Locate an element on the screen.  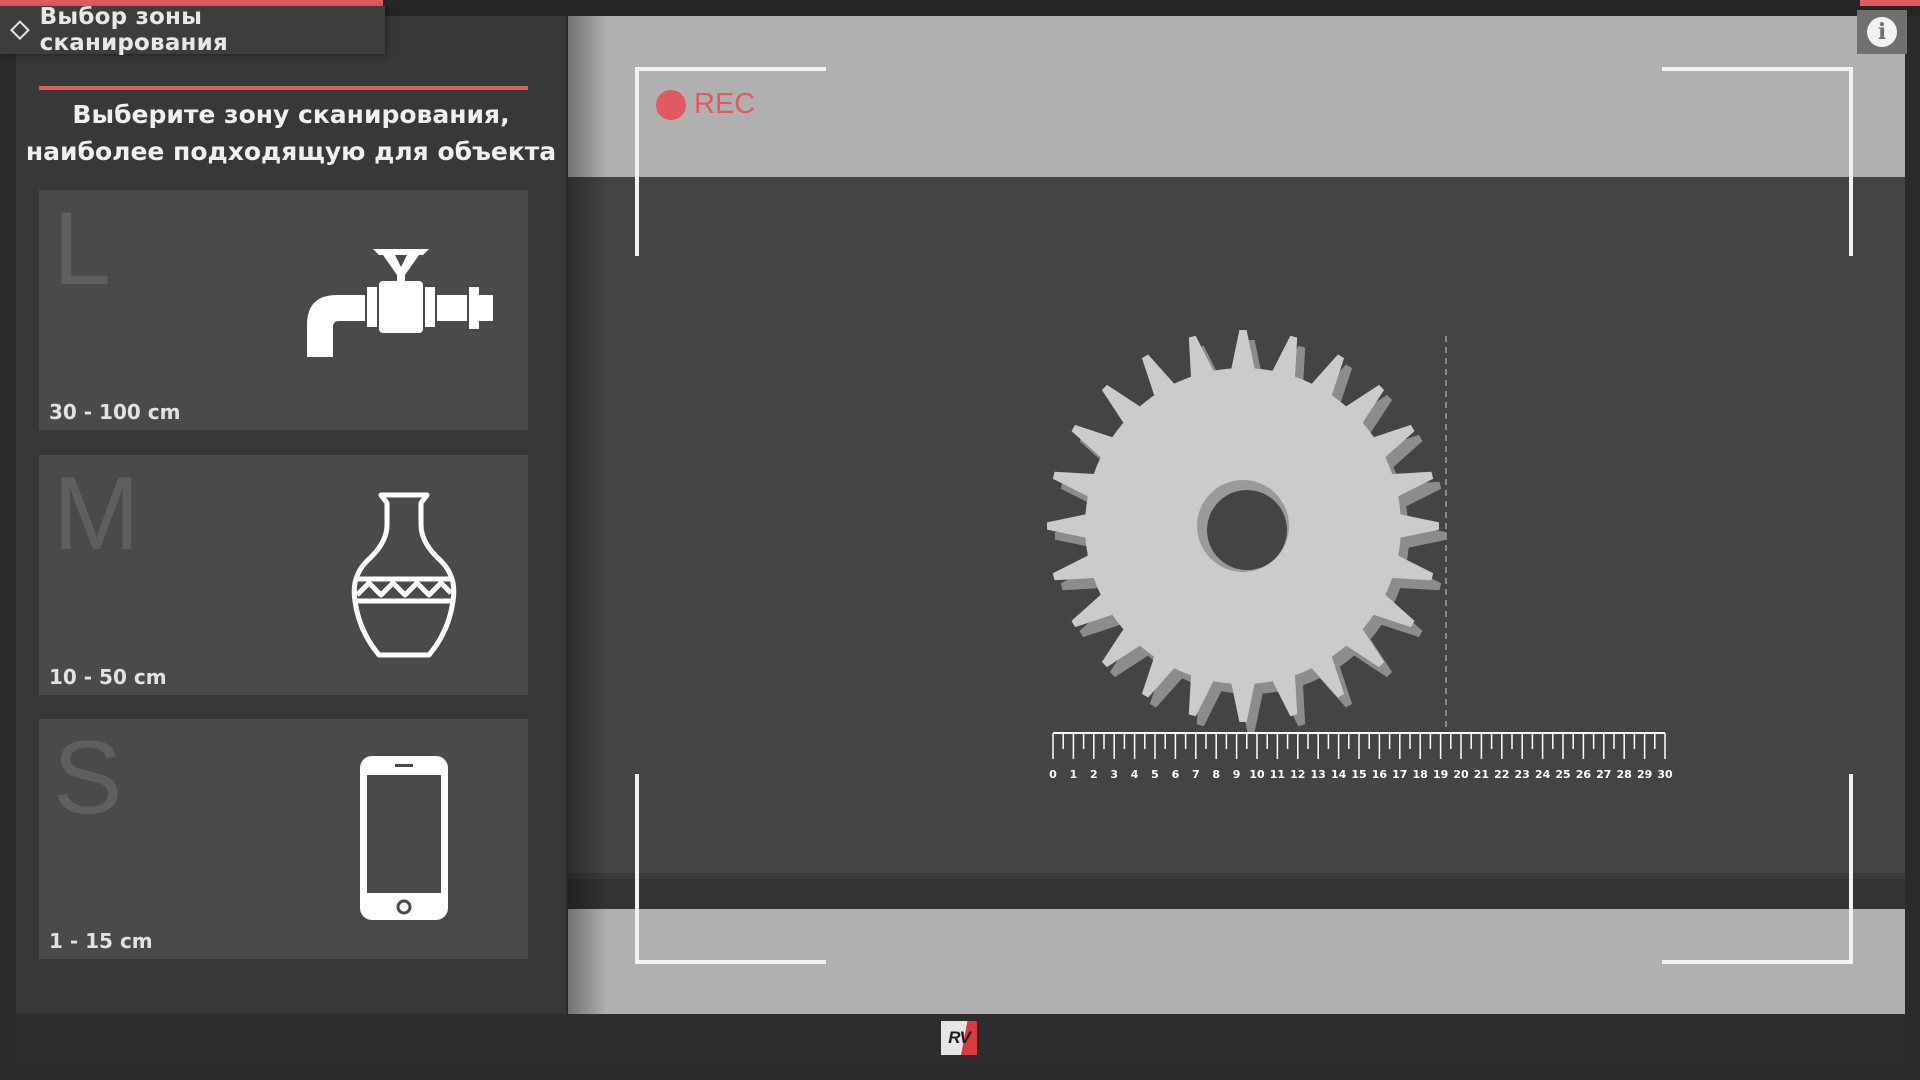
ruler-label: 23 is located at coordinates (1522, 774).